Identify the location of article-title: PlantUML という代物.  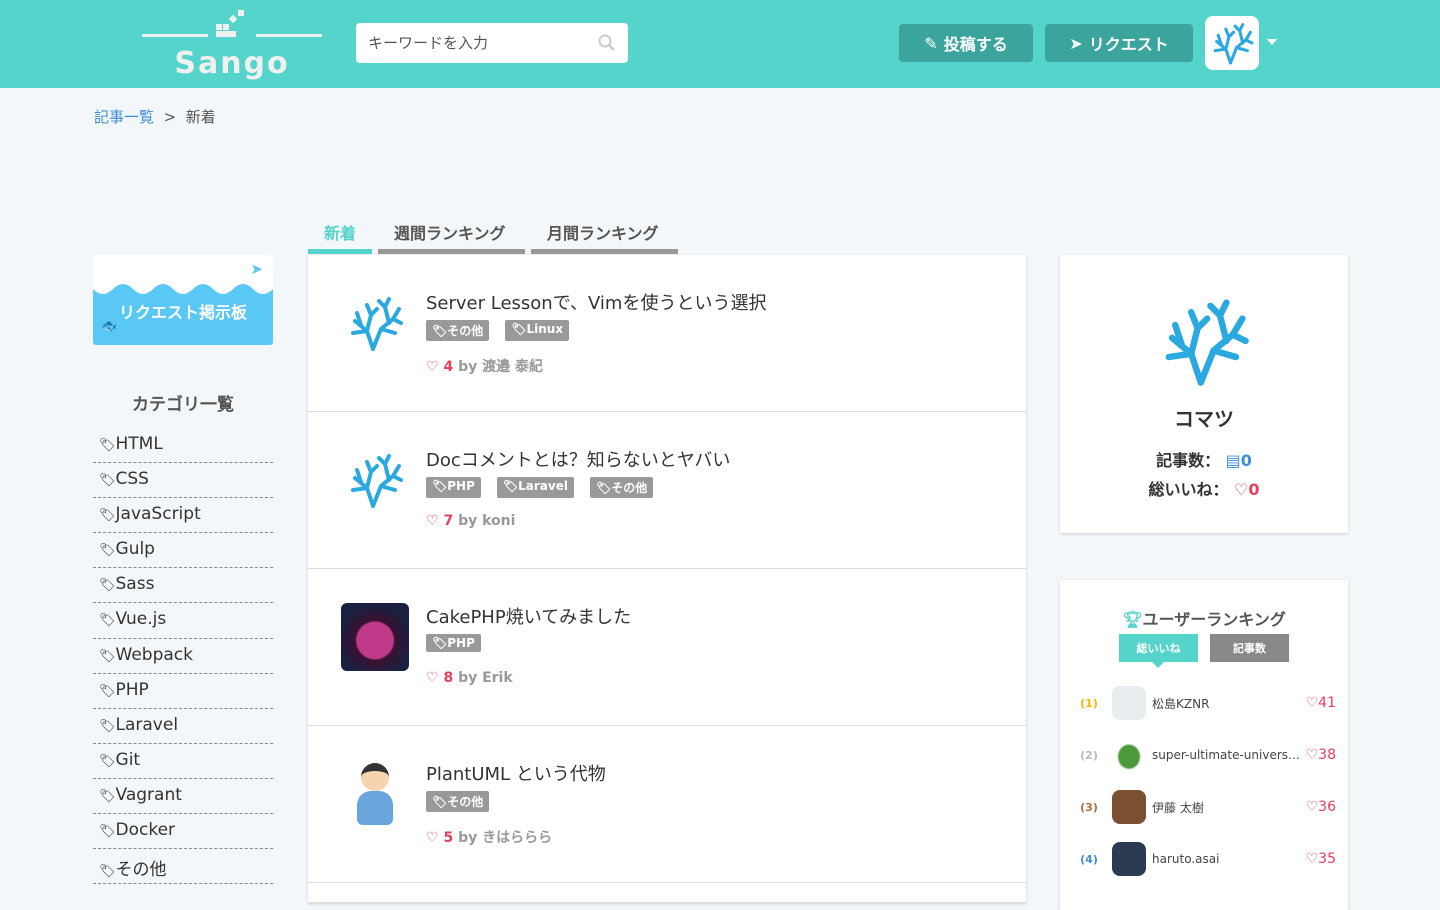
(516, 773).